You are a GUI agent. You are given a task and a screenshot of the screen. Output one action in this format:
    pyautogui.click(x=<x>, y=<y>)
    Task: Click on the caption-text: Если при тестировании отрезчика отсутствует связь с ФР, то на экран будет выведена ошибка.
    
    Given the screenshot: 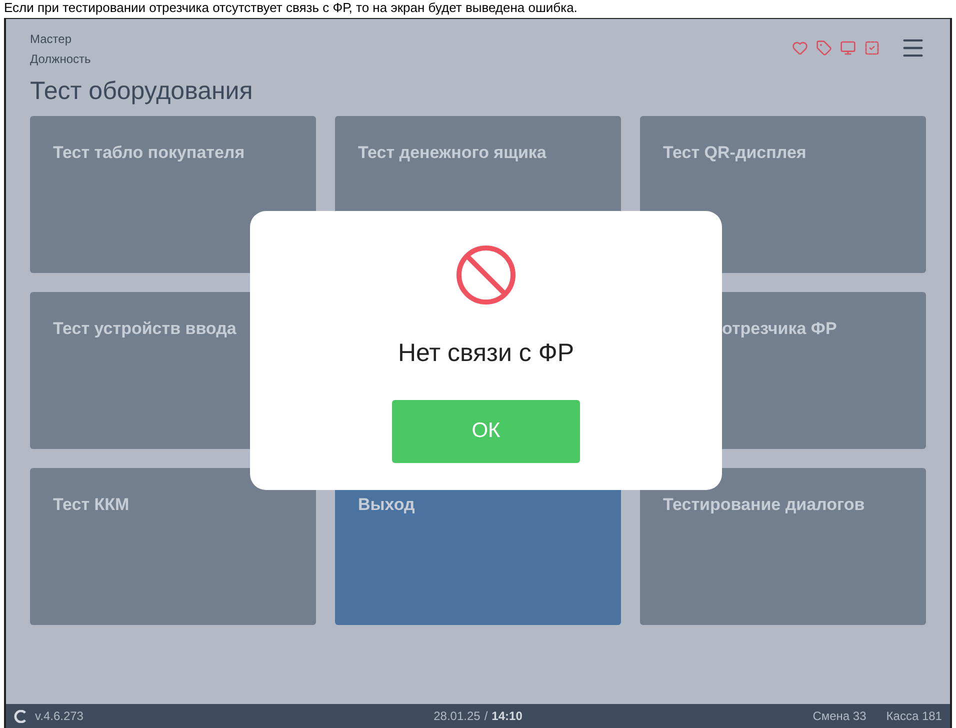 What is the action you would take?
    pyautogui.click(x=290, y=8)
    